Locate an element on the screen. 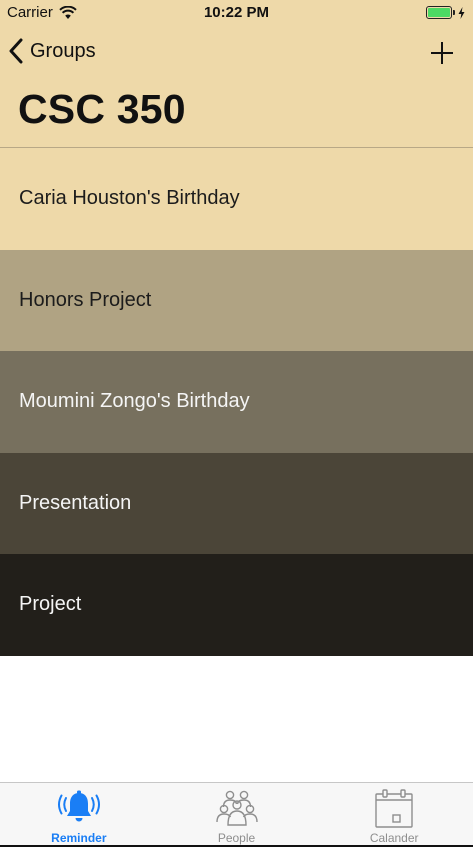 The image size is (473, 847). battery-indicator is located at coordinates (445, 12).